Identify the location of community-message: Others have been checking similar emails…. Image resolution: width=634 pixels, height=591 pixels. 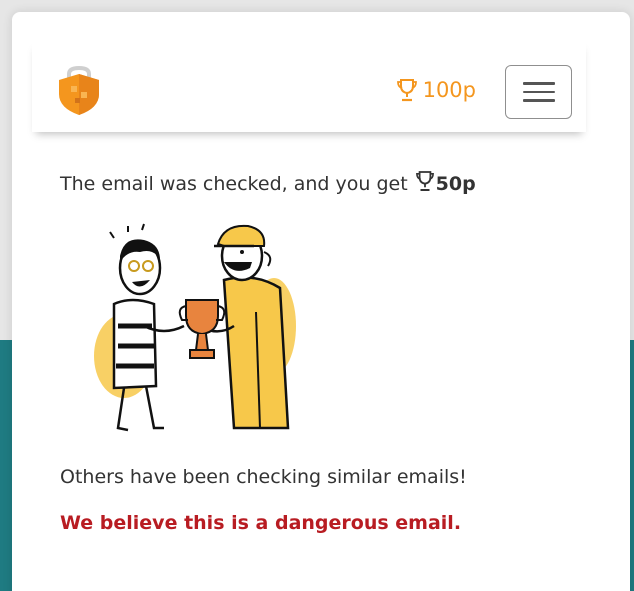
(263, 477).